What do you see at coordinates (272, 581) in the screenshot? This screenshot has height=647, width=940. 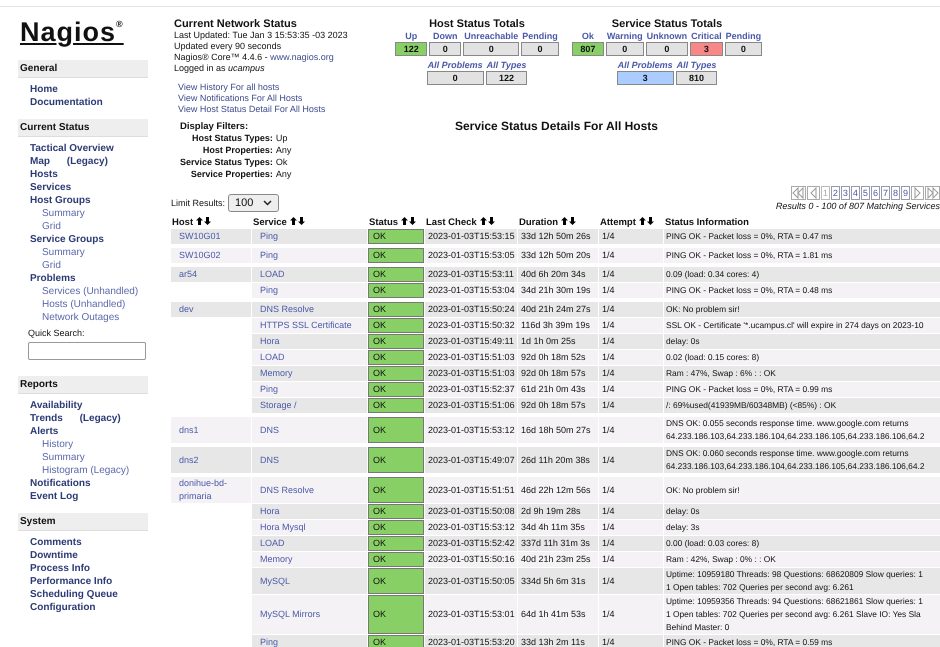 I see `service-link: MySQL` at bounding box center [272, 581].